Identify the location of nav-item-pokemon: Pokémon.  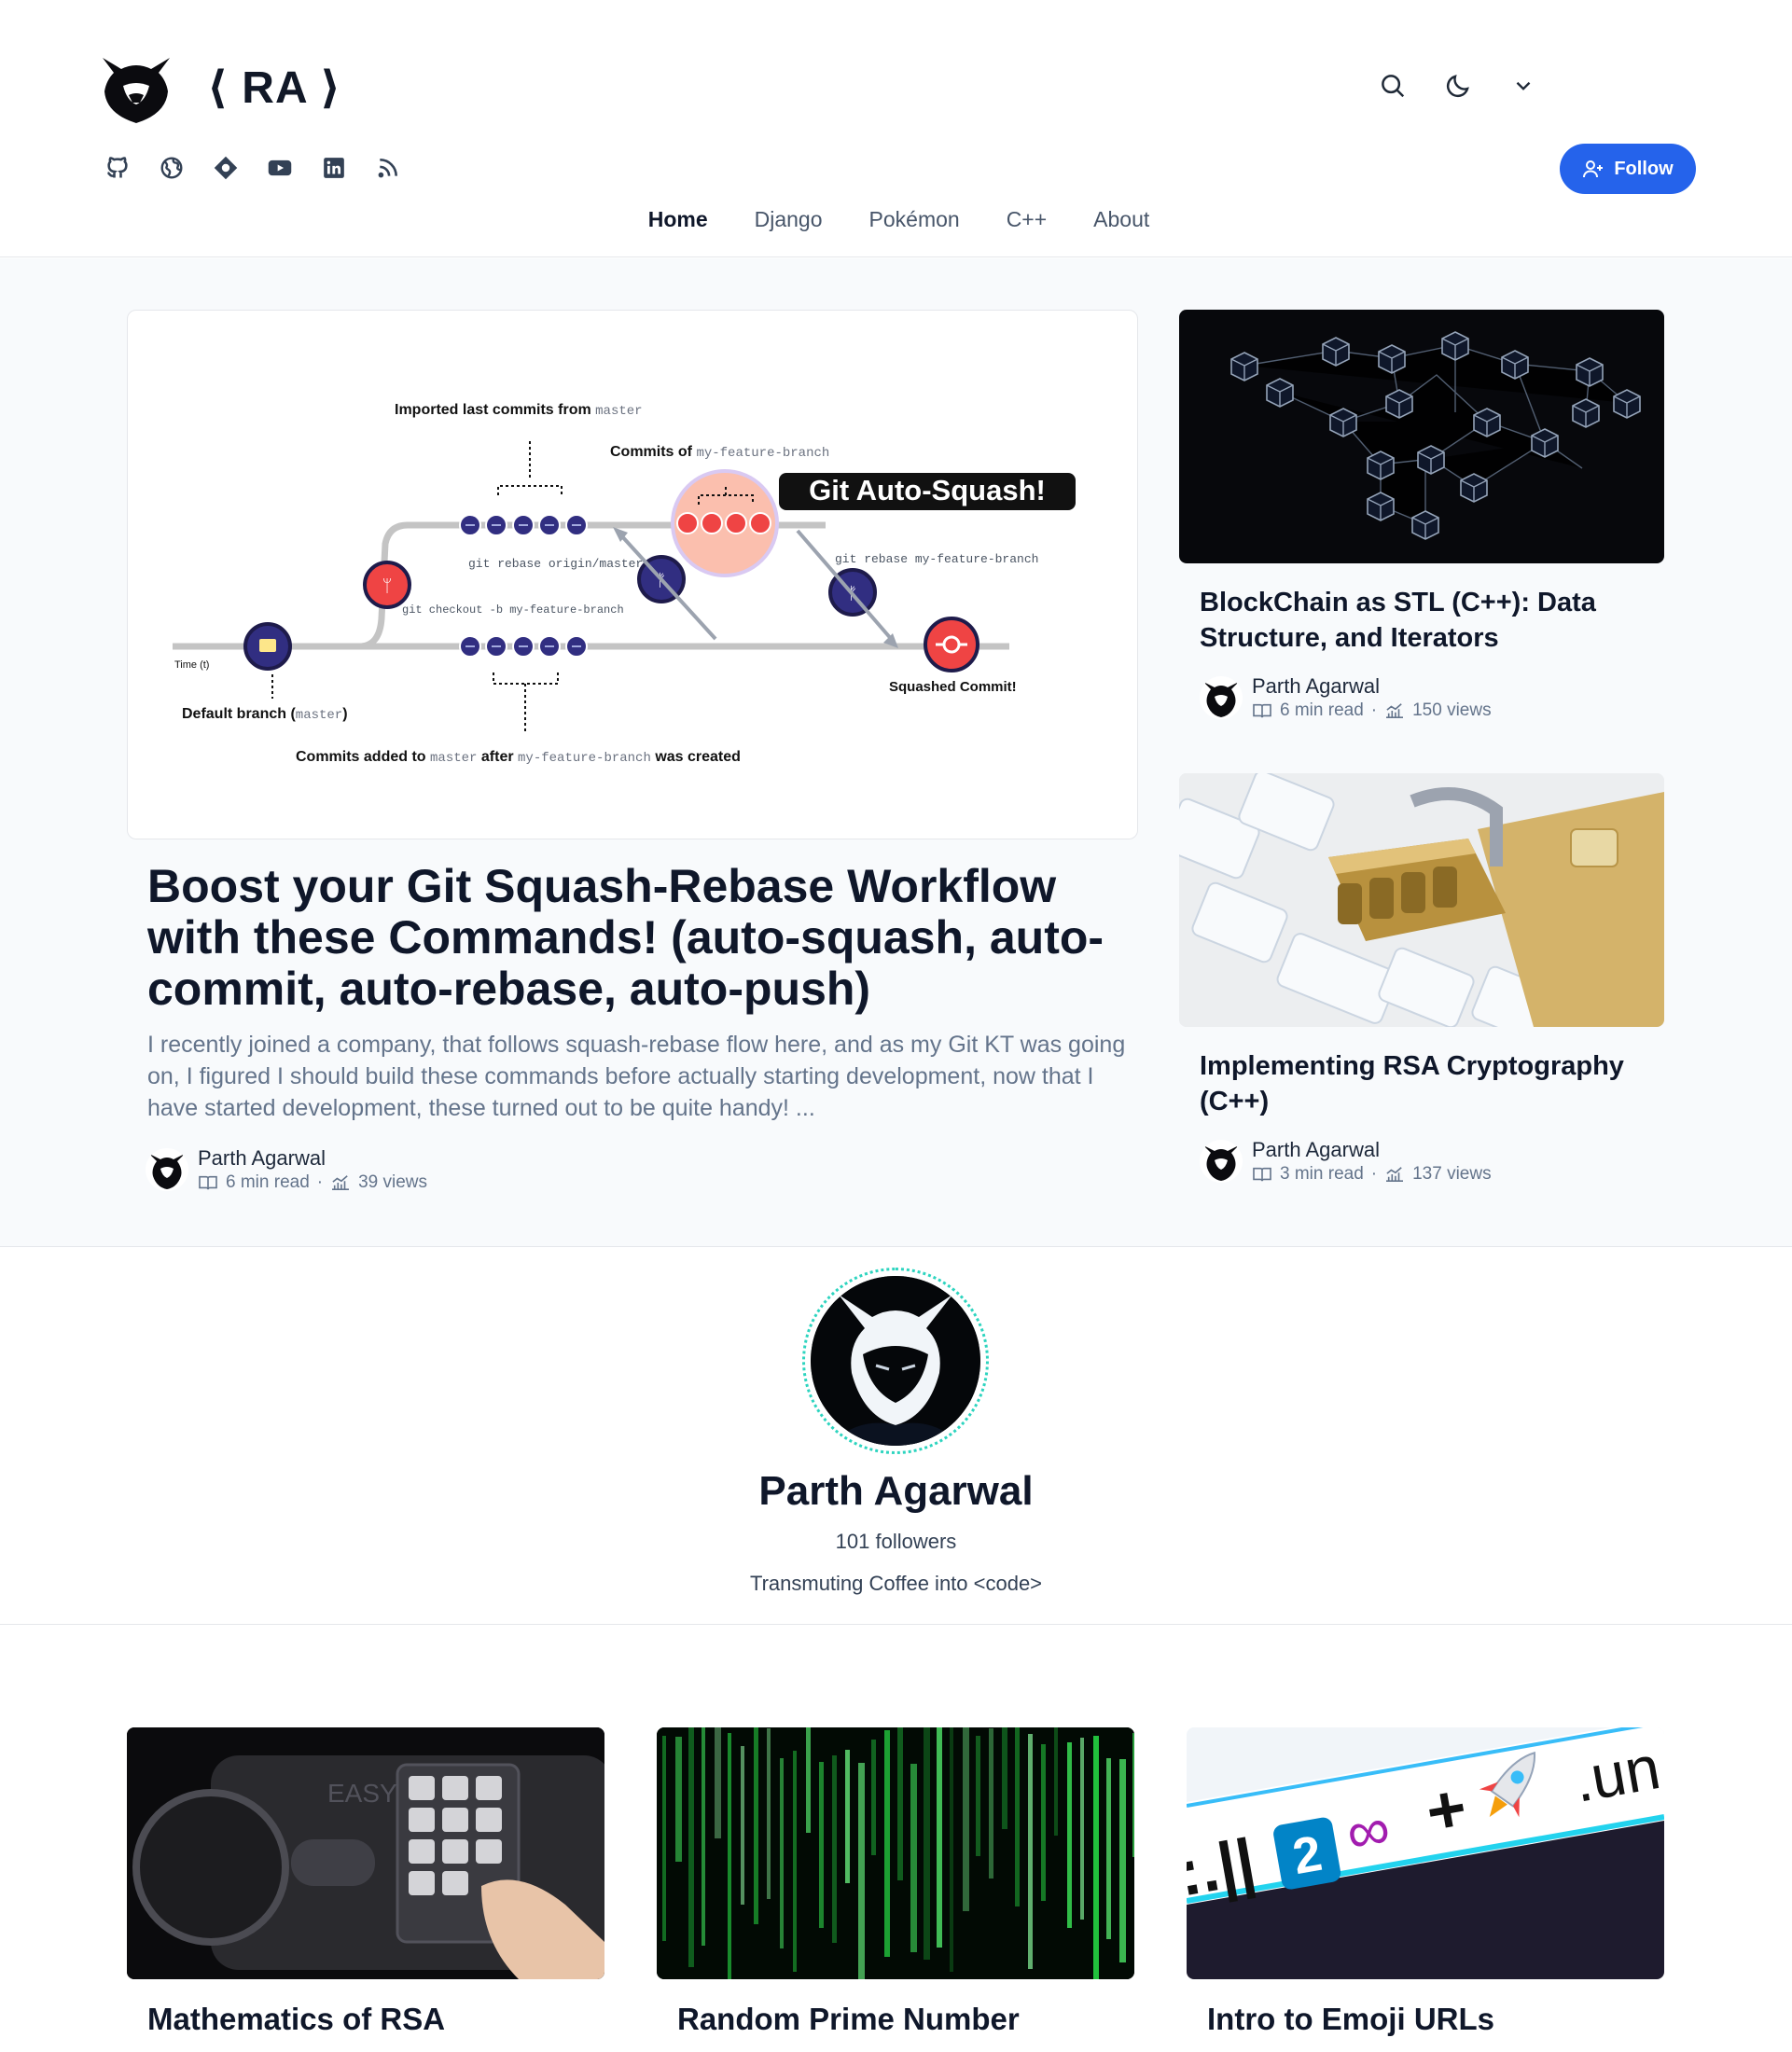
(912, 219).